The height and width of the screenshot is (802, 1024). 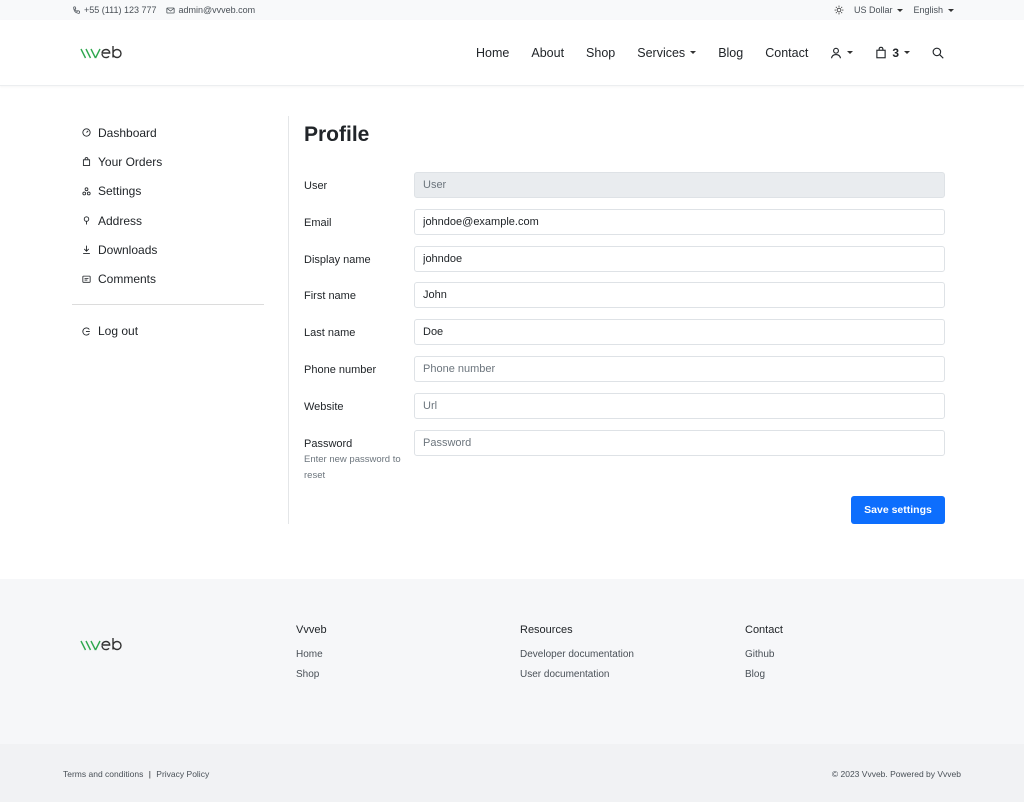 What do you see at coordinates (786, 53) in the screenshot?
I see `nav-contact: Contact` at bounding box center [786, 53].